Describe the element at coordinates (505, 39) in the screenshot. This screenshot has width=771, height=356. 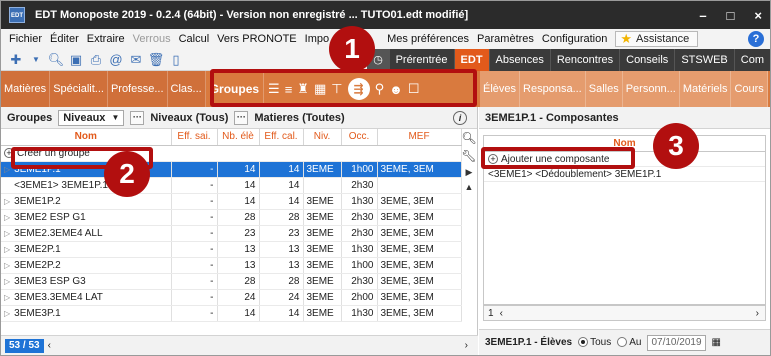
I see `menu-parametres: Paramètres` at that location.